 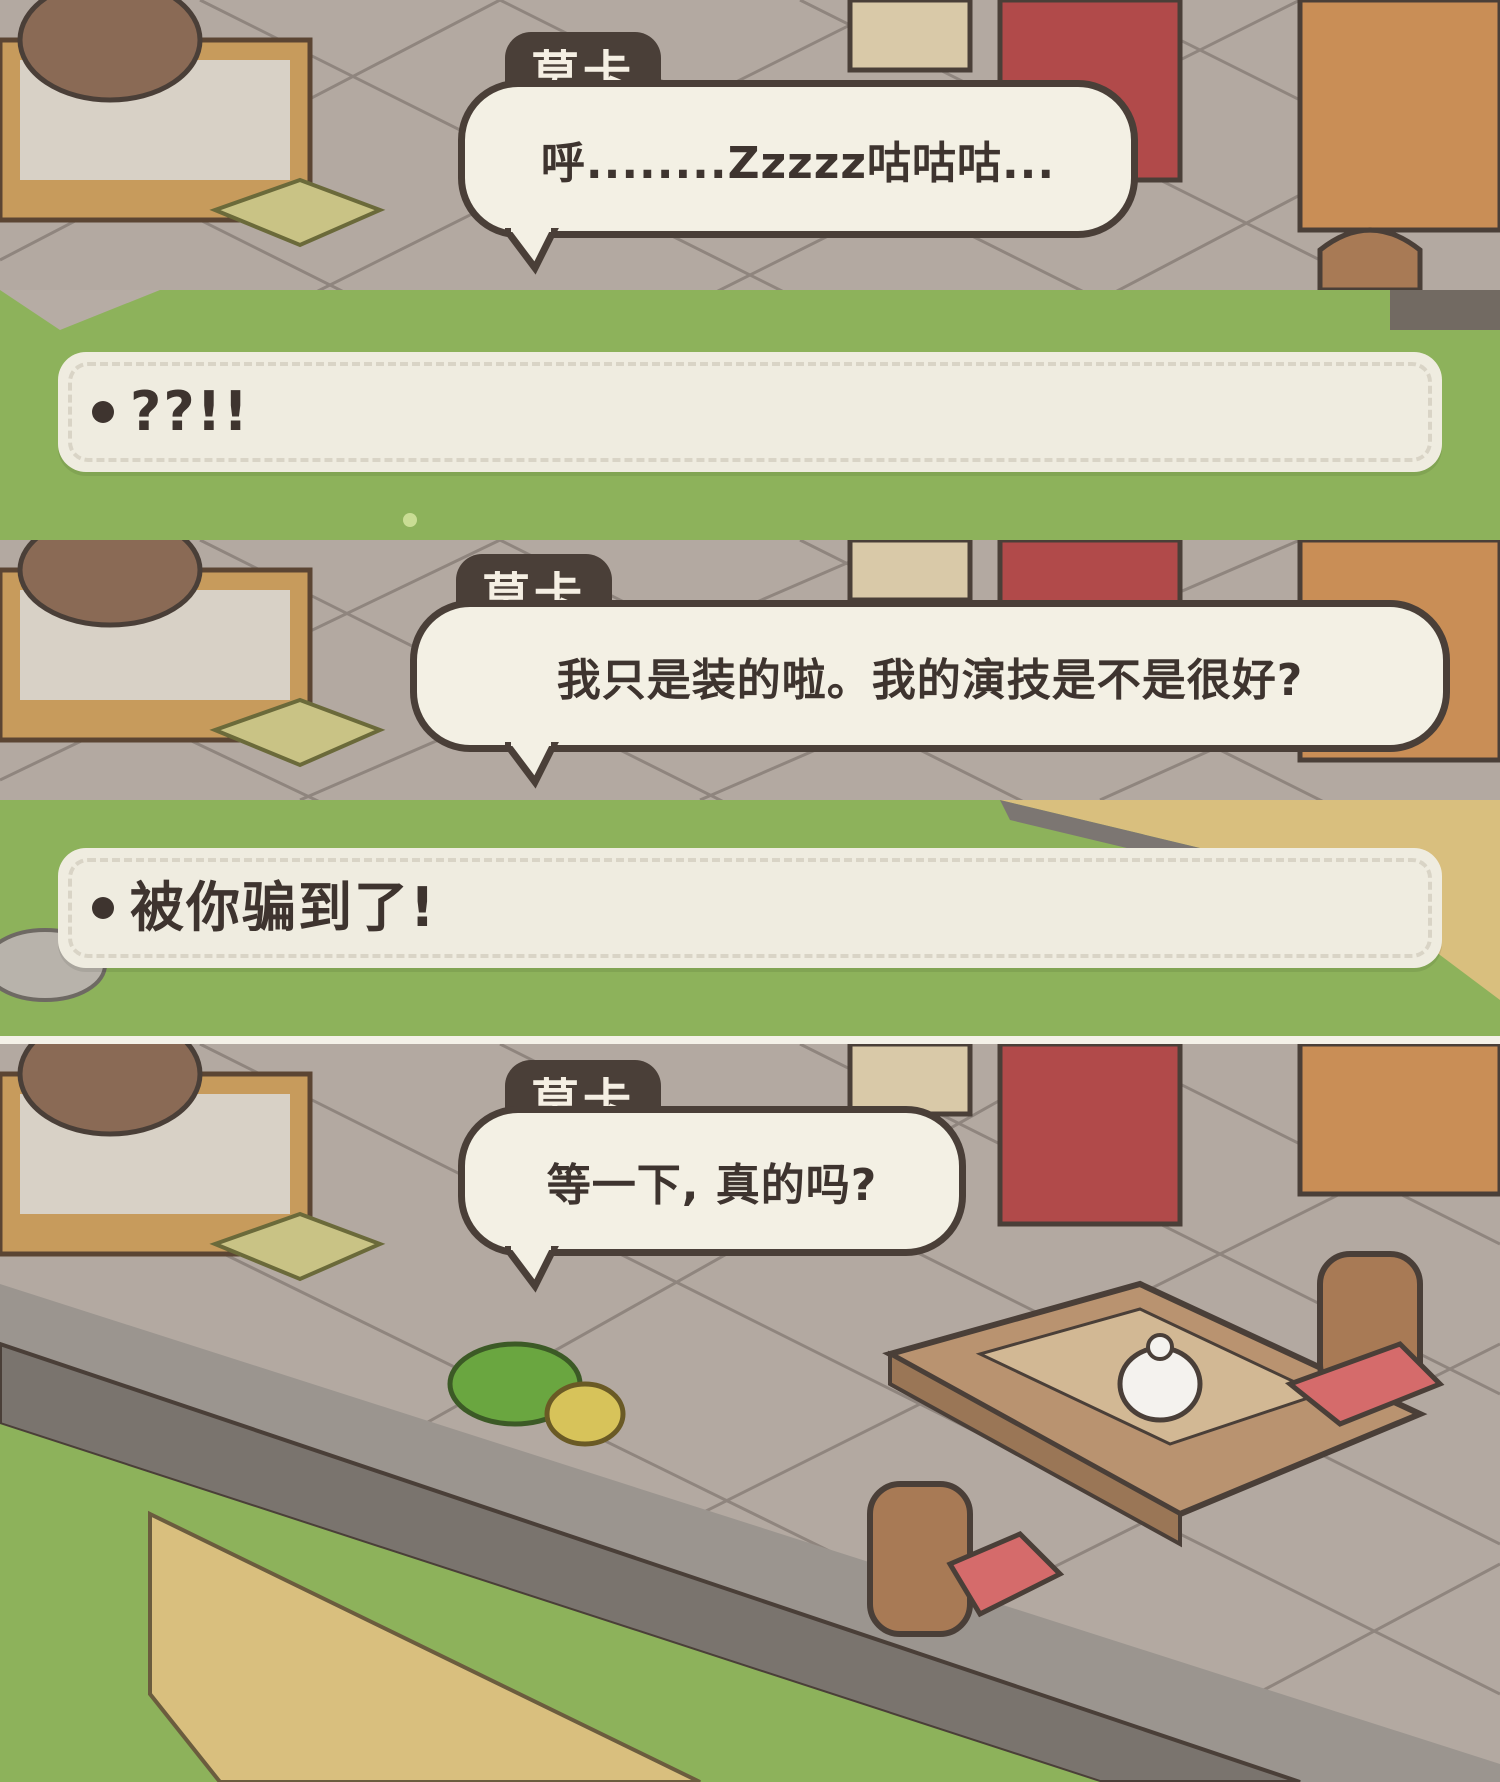 I want to click on choice-button-2: 被你骗到了!, so click(x=750, y=908).